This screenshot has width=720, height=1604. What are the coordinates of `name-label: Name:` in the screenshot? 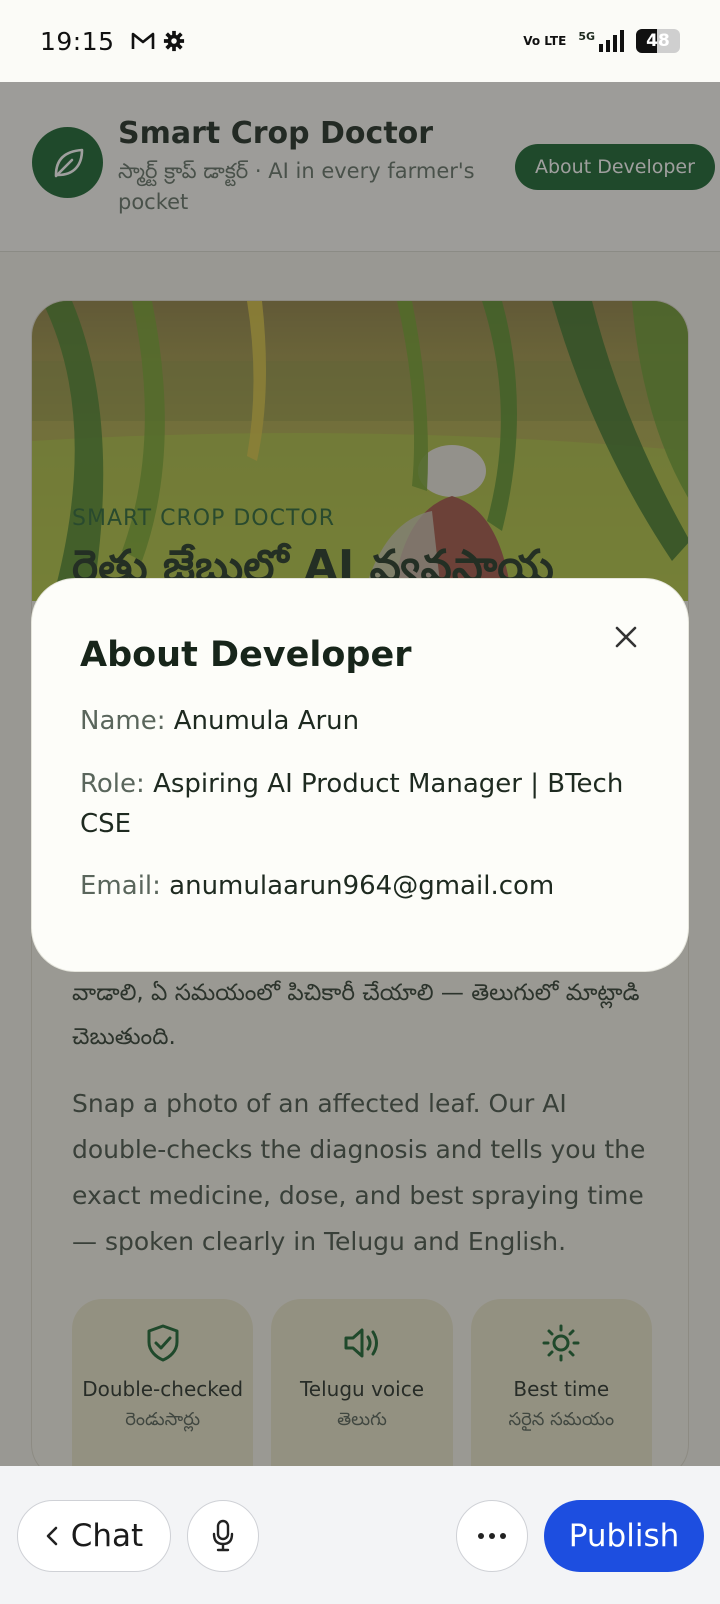 It's located at (123, 721).